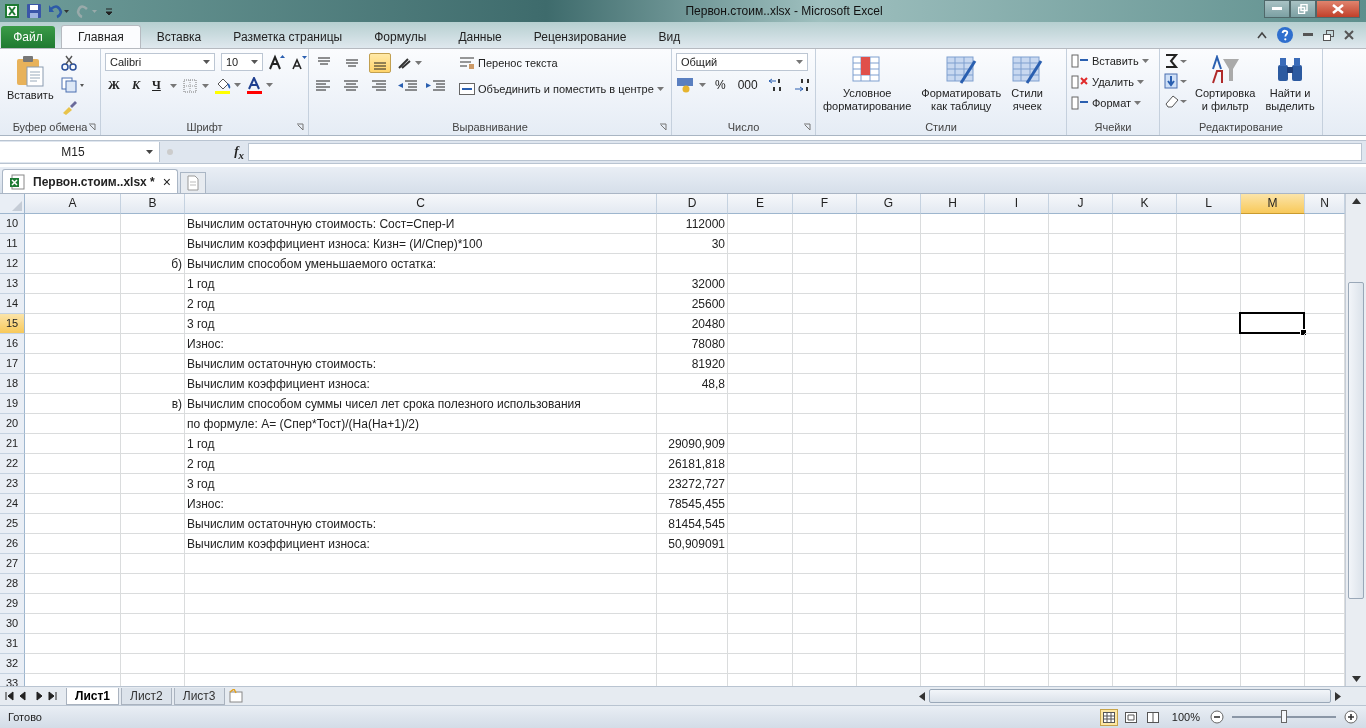 The image size is (1366, 728). Describe the element at coordinates (1108, 717) in the screenshot. I see `view-button` at that location.